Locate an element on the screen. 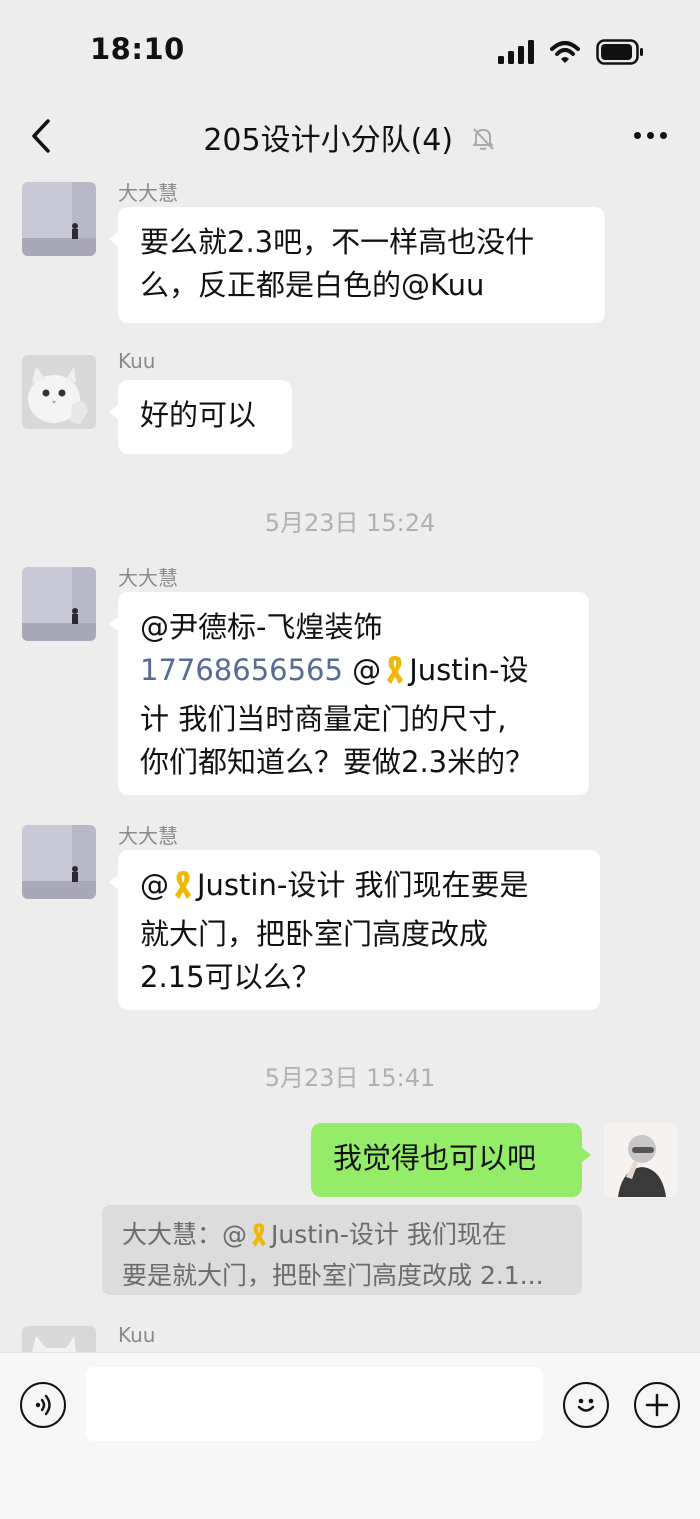 The image size is (700, 1519). voice-button is located at coordinates (43, 1405).